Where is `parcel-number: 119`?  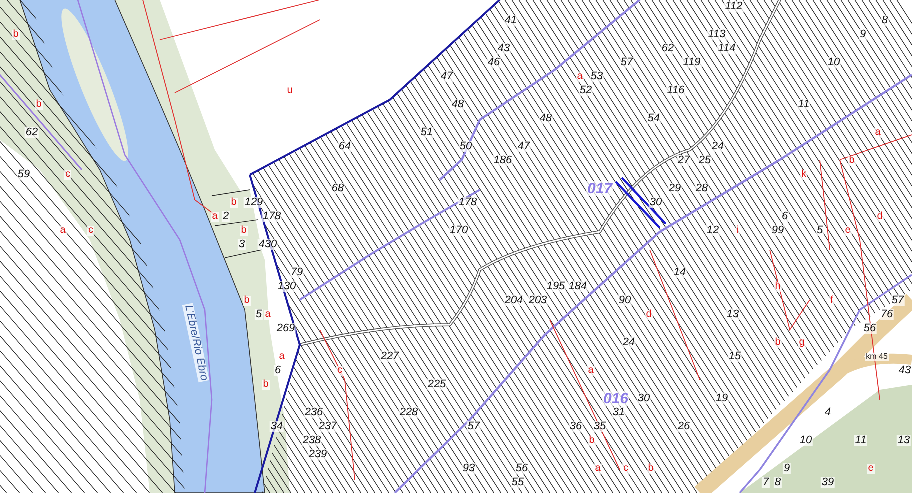
parcel-number: 119 is located at coordinates (692, 63).